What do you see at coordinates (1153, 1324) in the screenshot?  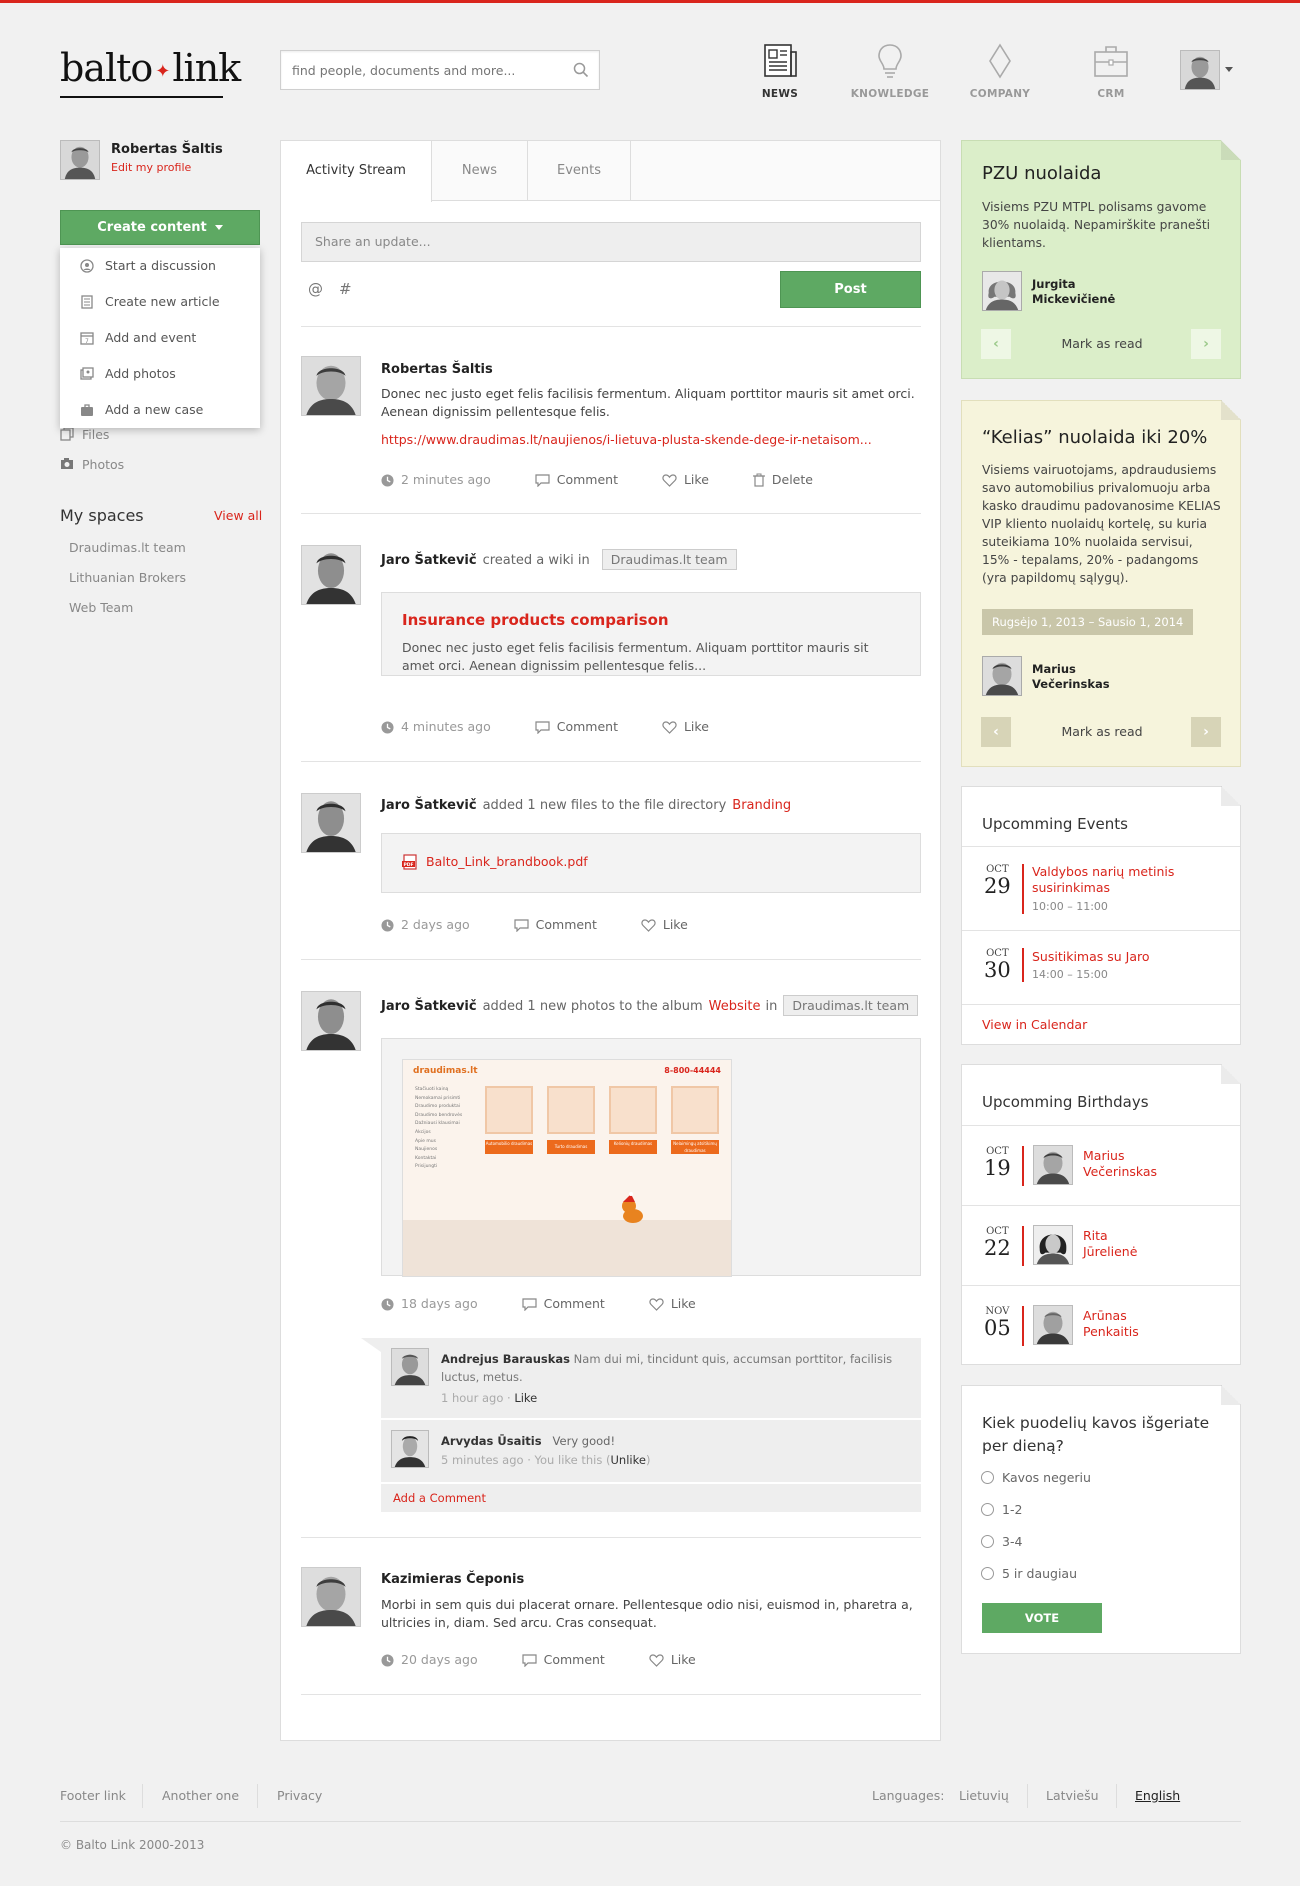 I see `birthday-person: Arūnas Penkaitis` at bounding box center [1153, 1324].